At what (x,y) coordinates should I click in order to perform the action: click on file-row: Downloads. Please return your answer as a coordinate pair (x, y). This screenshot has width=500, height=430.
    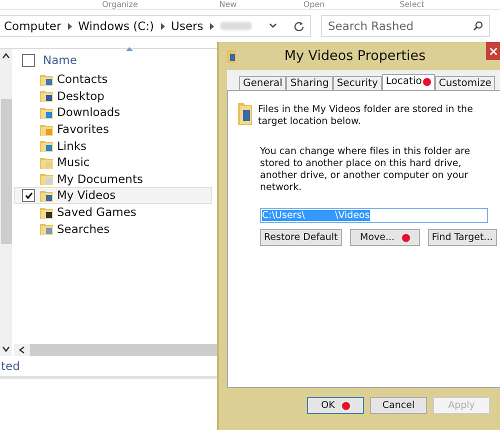
    Looking at the image, I should click on (113, 112).